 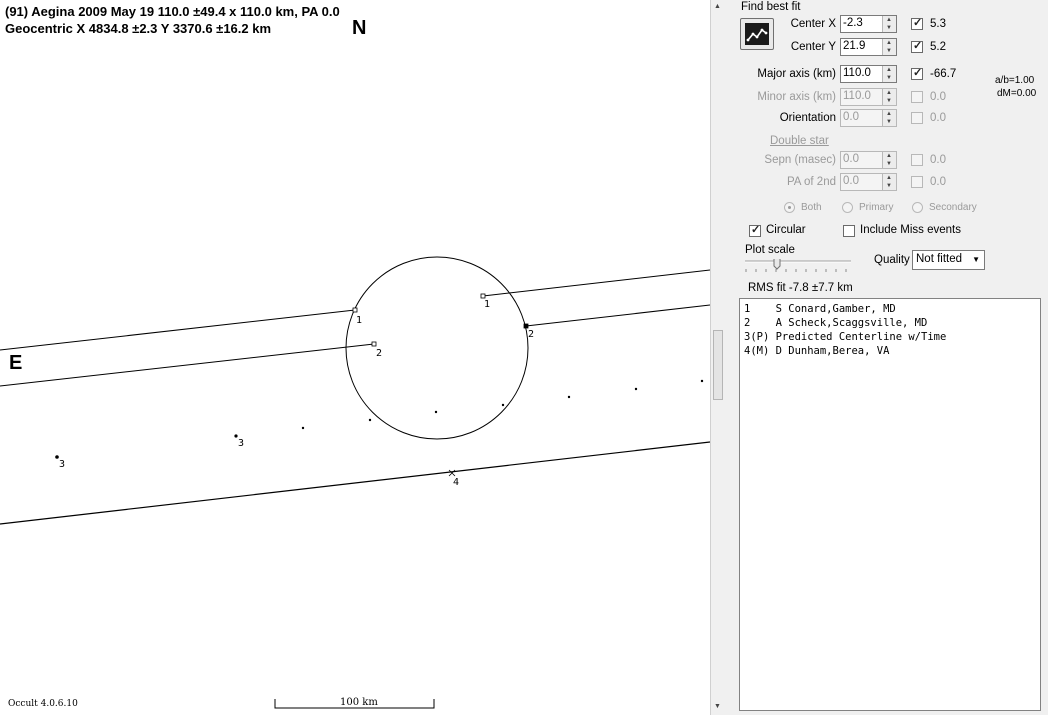 I want to click on list-item: 1 S Conard,Gamber, MD, so click(x=820, y=309).